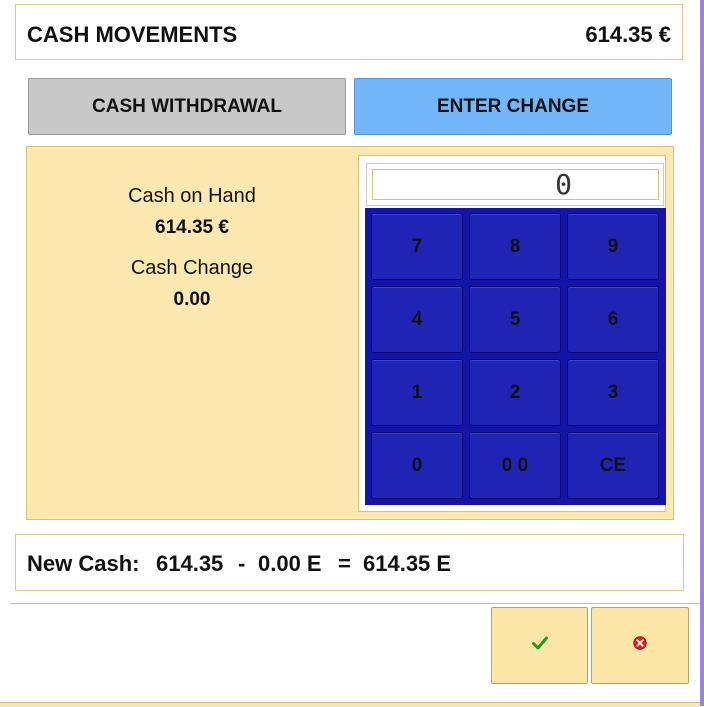 The image size is (704, 707). I want to click on cancel-icon, so click(640, 645).